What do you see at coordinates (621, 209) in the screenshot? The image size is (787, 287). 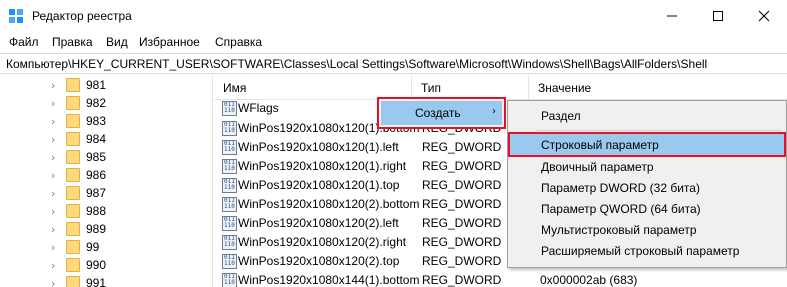 I see `submenu-item-label: Параметр QWORD (64 бита)` at bounding box center [621, 209].